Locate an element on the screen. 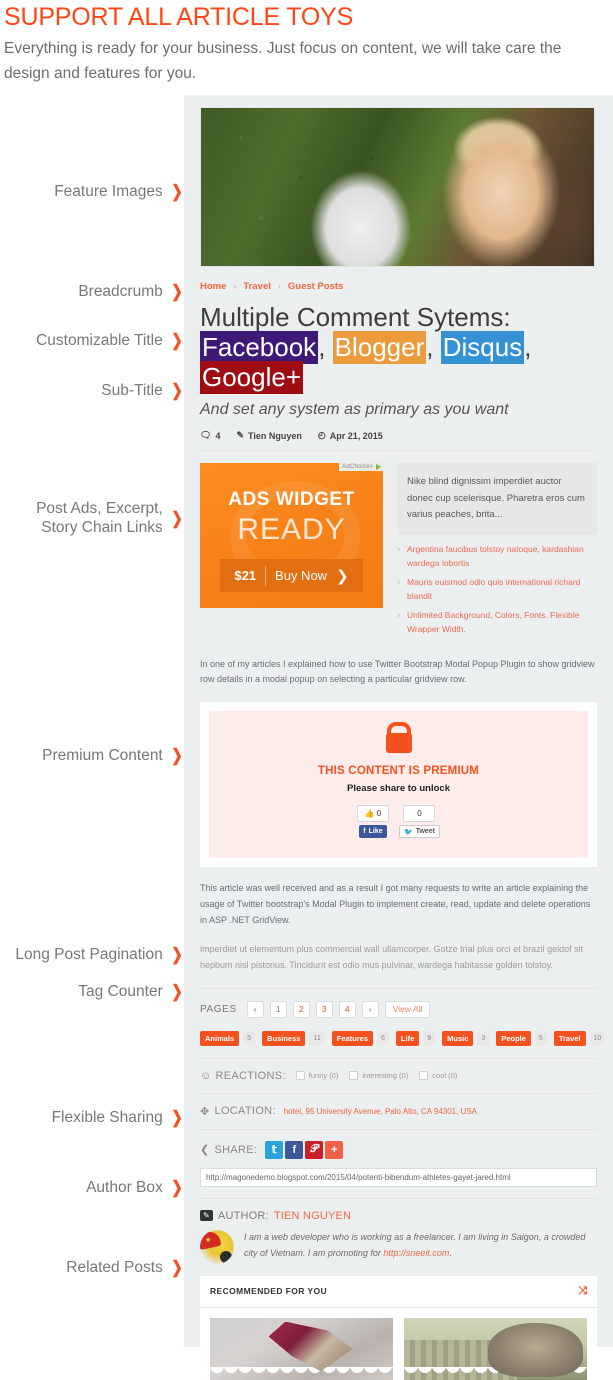  facebook-share-icon: f is located at coordinates (294, 1149).